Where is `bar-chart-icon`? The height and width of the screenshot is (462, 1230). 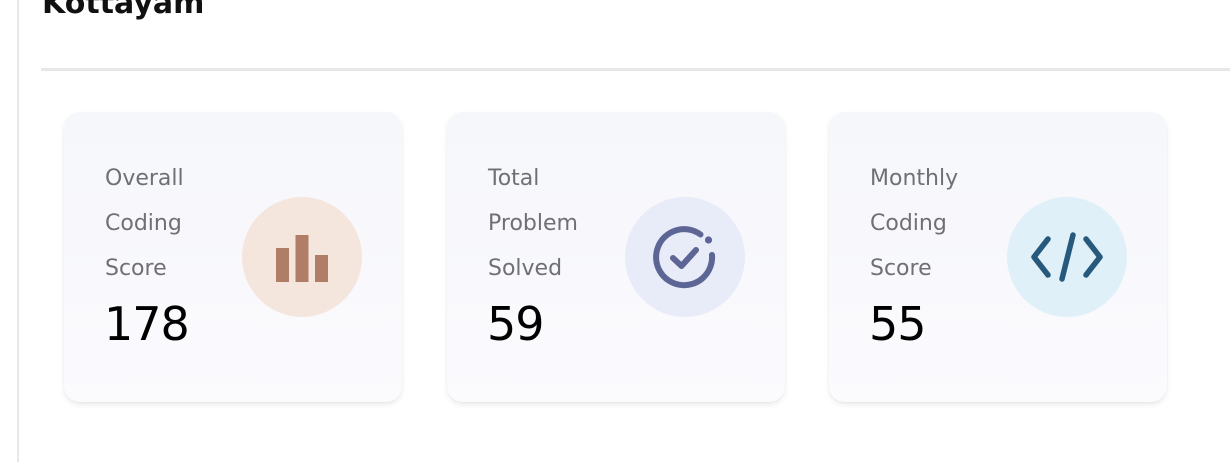
bar-chart-icon is located at coordinates (302, 258).